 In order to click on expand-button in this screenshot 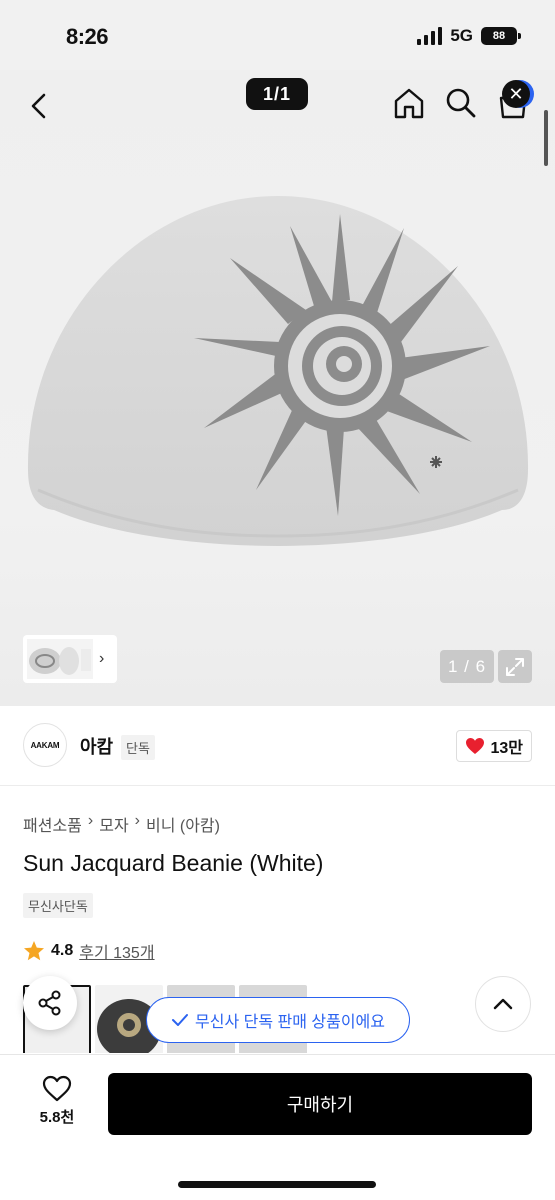, I will do `click(515, 666)`.